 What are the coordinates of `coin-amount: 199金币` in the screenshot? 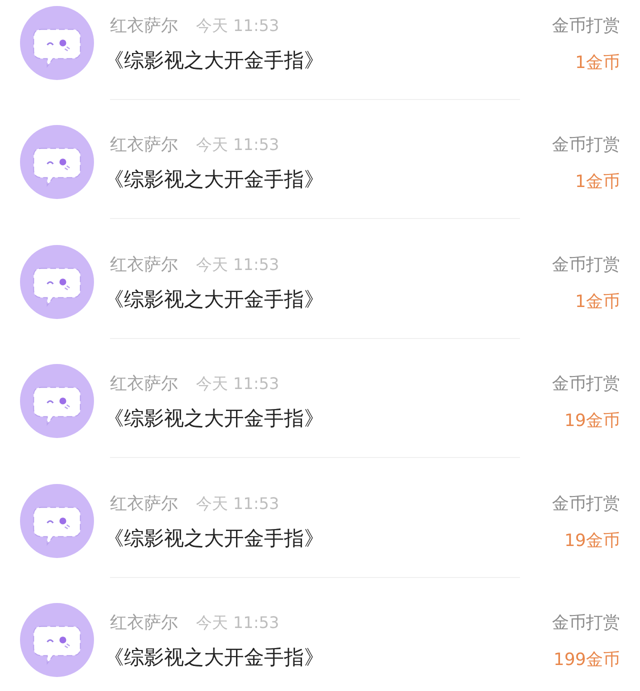 It's located at (587, 659).